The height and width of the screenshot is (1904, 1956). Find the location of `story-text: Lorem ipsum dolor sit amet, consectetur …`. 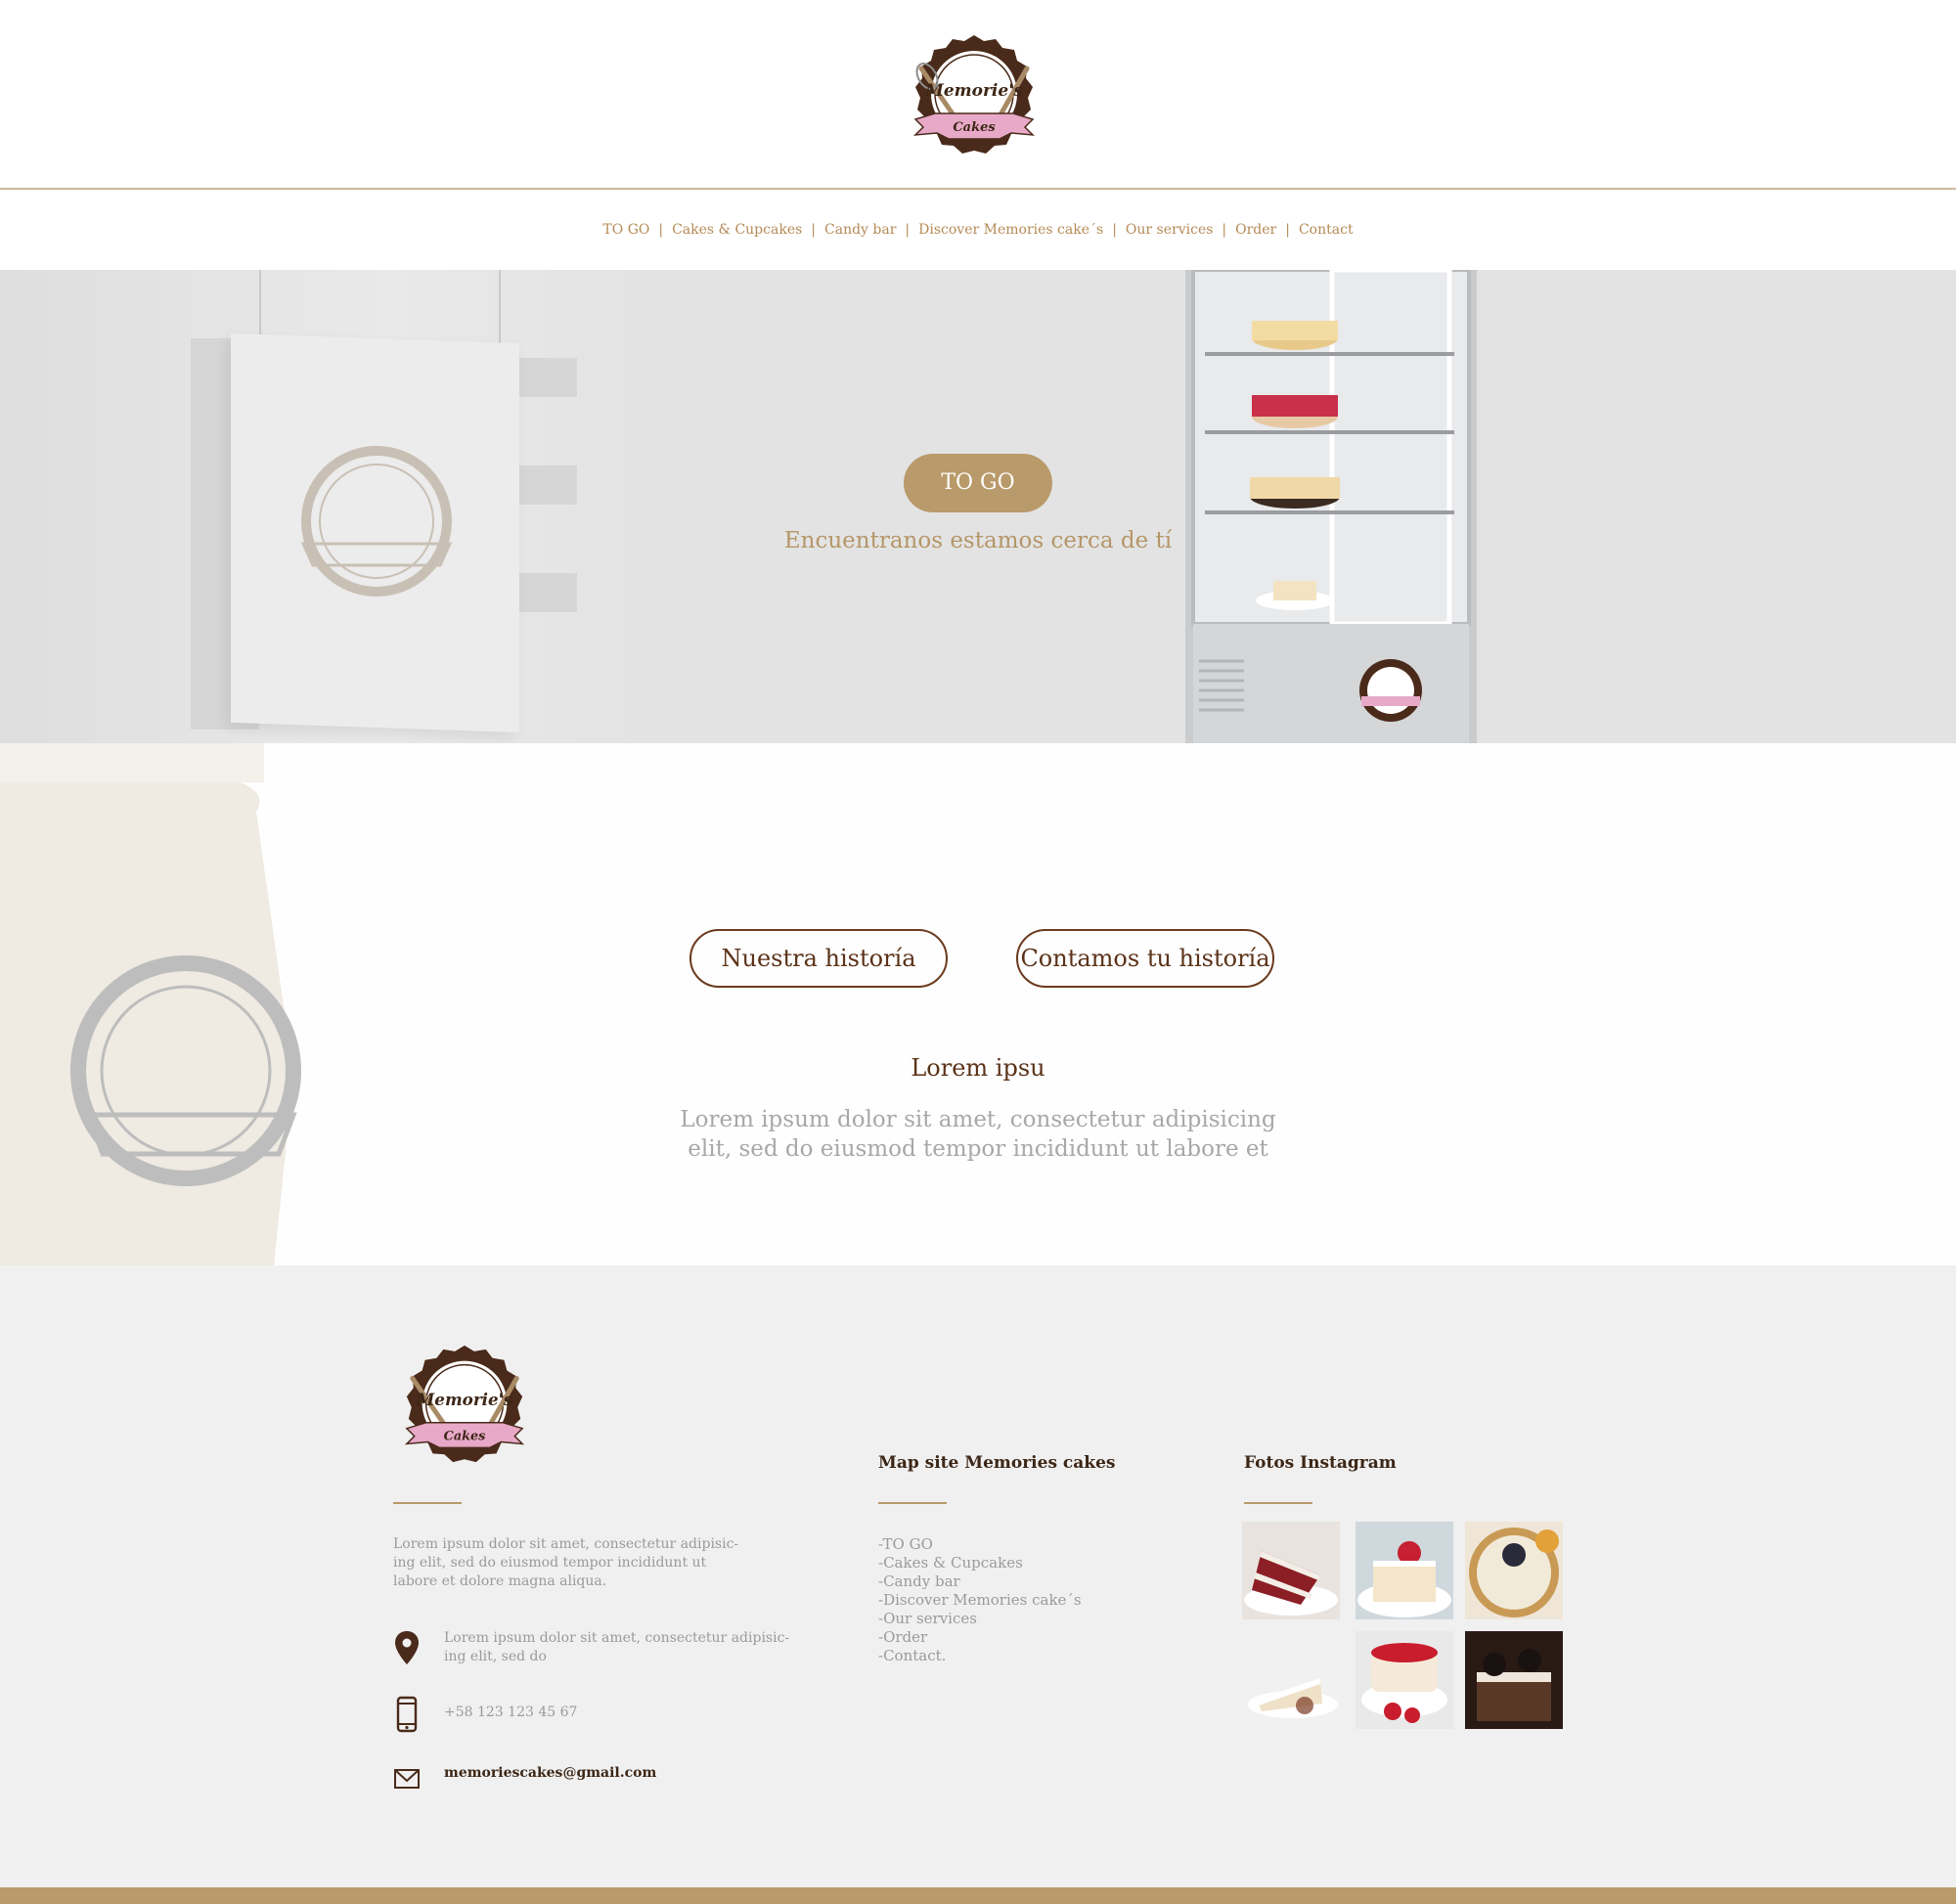

story-text: Lorem ipsum dolor sit amet, consectetur … is located at coordinates (978, 1134).